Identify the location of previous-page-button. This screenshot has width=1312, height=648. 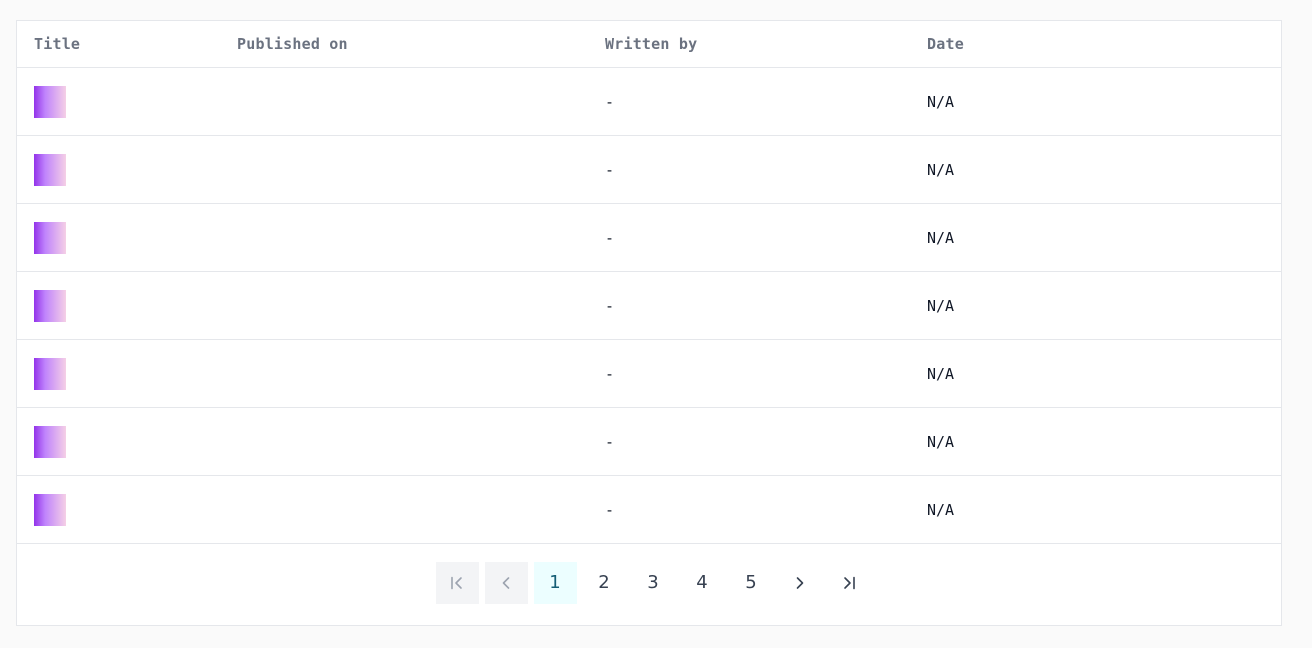
(506, 582).